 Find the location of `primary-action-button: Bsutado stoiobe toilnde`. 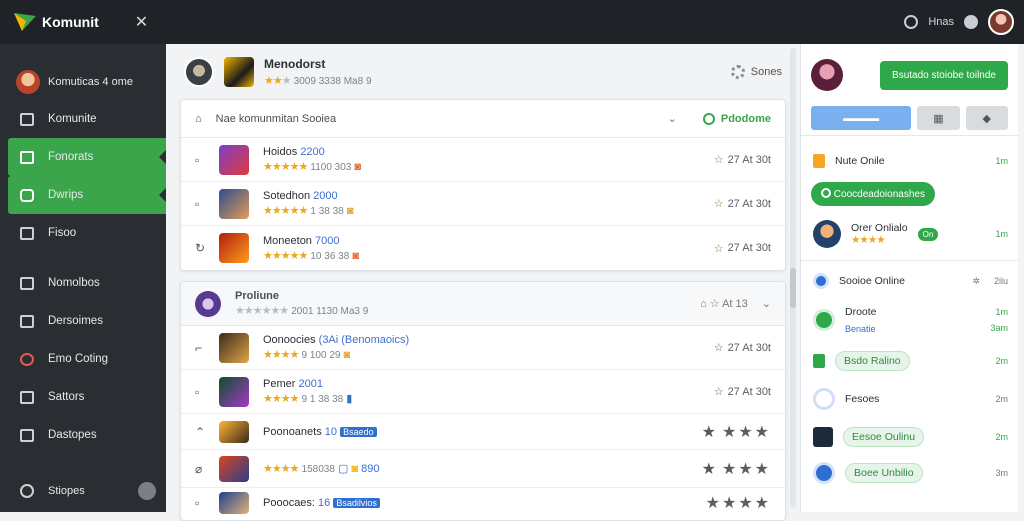

primary-action-button: Bsutado stoiobe toilnde is located at coordinates (944, 75).